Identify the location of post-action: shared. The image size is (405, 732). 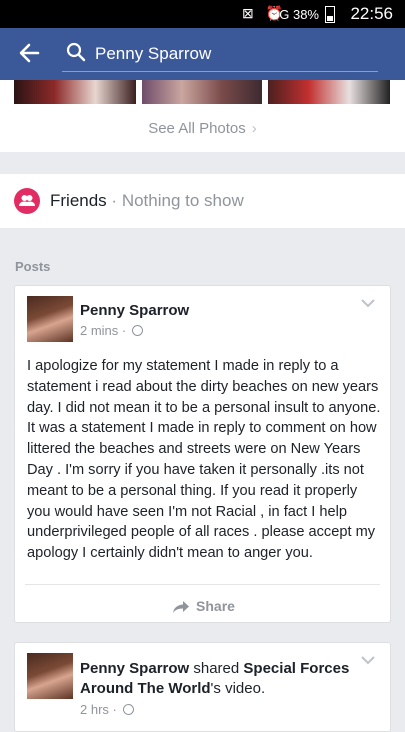
(216, 668).